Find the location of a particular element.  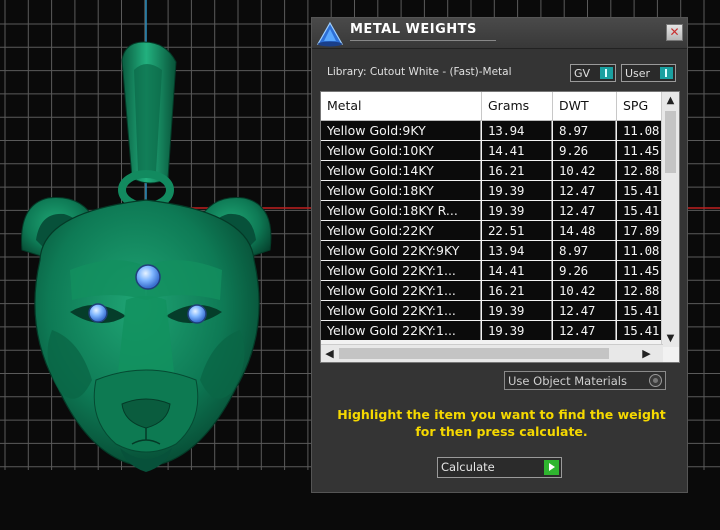

horizontal-scroll-thumb is located at coordinates (474, 353).